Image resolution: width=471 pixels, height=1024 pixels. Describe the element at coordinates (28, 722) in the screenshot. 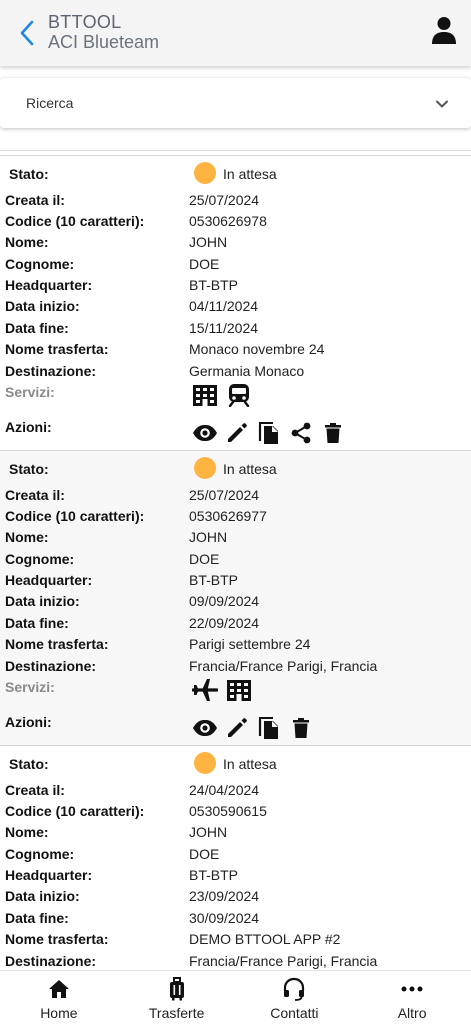

I see `label-azioni: Azioni:` at that location.